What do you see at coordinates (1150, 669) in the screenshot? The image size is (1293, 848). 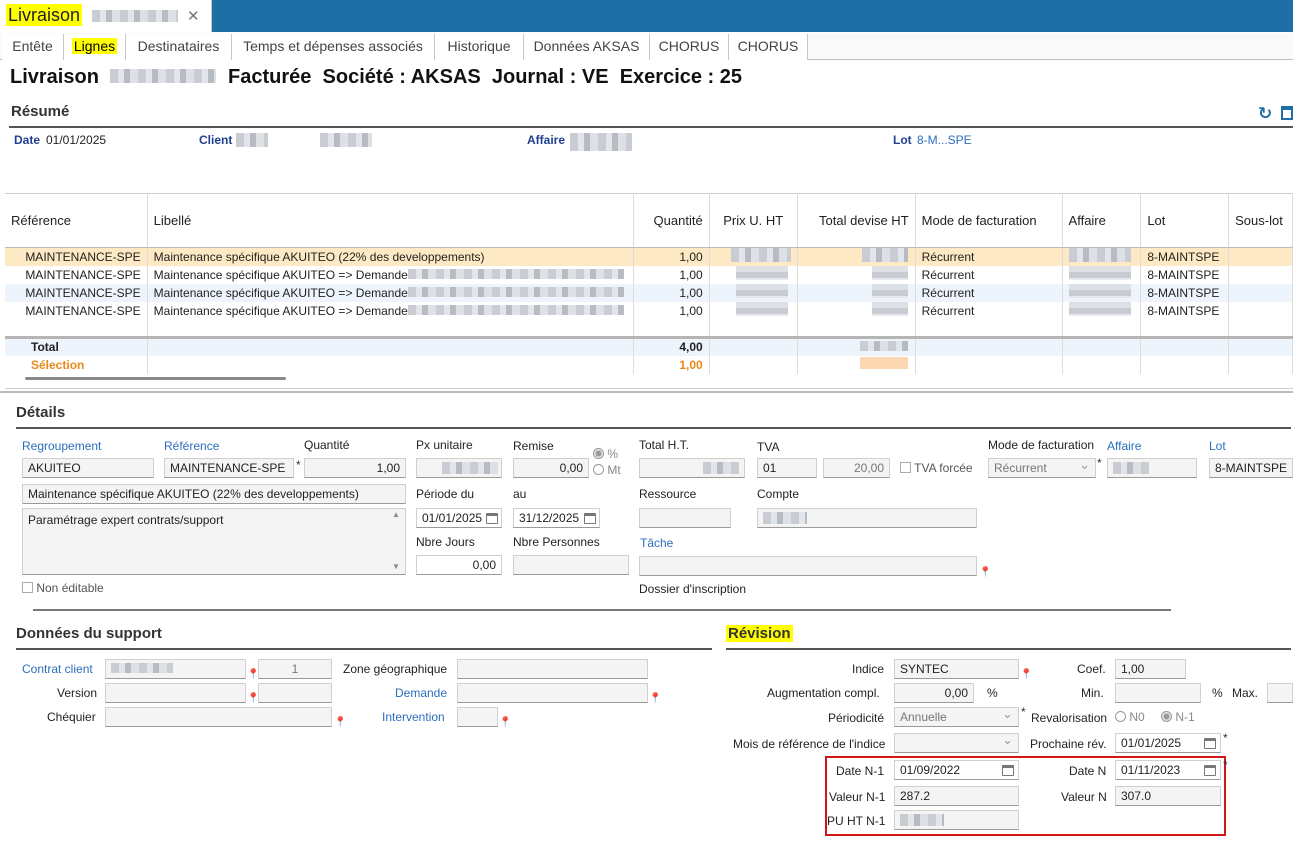 I see `coef-field: 1,00` at bounding box center [1150, 669].